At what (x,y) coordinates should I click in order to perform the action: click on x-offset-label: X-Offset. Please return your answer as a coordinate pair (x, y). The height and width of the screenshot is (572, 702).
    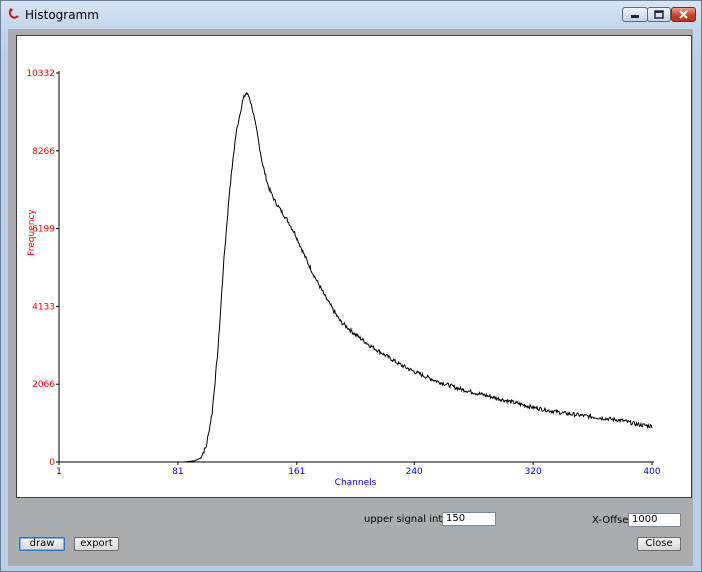
    Looking at the image, I should click on (612, 520).